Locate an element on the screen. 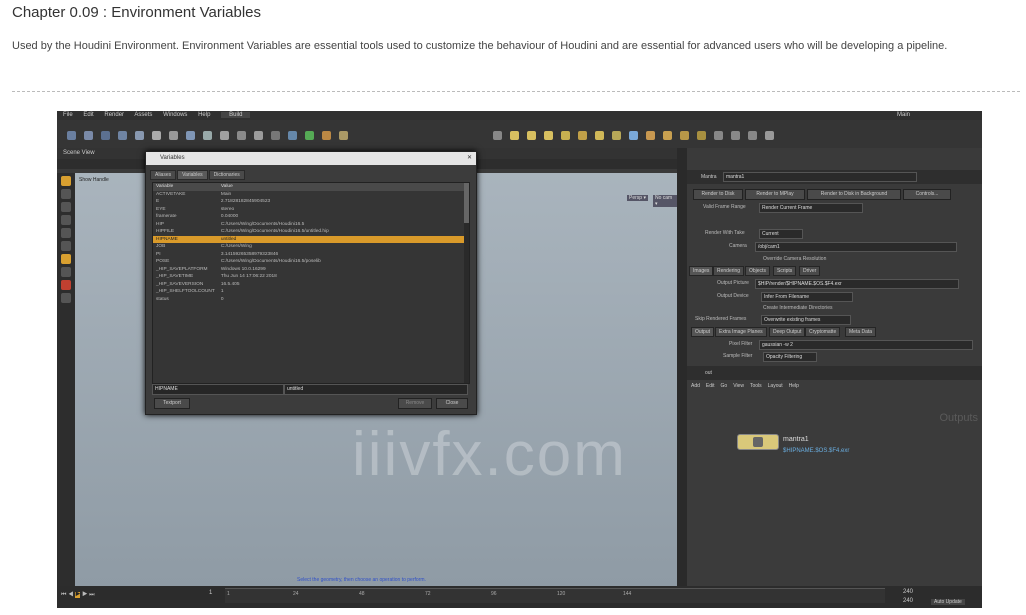 This screenshot has height=615, width=1026. tab-objects: Objects is located at coordinates (757, 271).